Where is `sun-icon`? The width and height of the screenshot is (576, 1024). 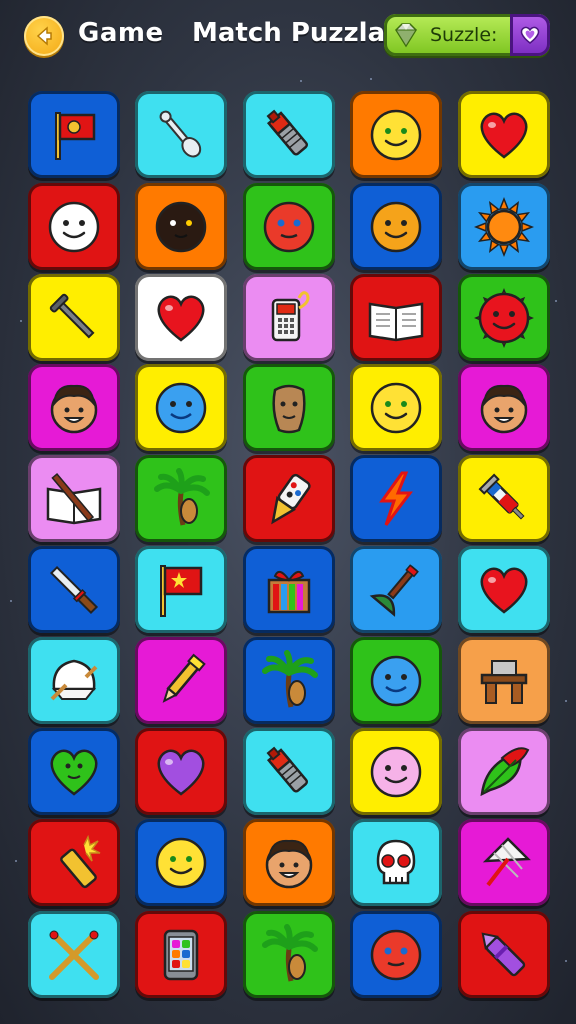 sun-icon is located at coordinates (504, 226).